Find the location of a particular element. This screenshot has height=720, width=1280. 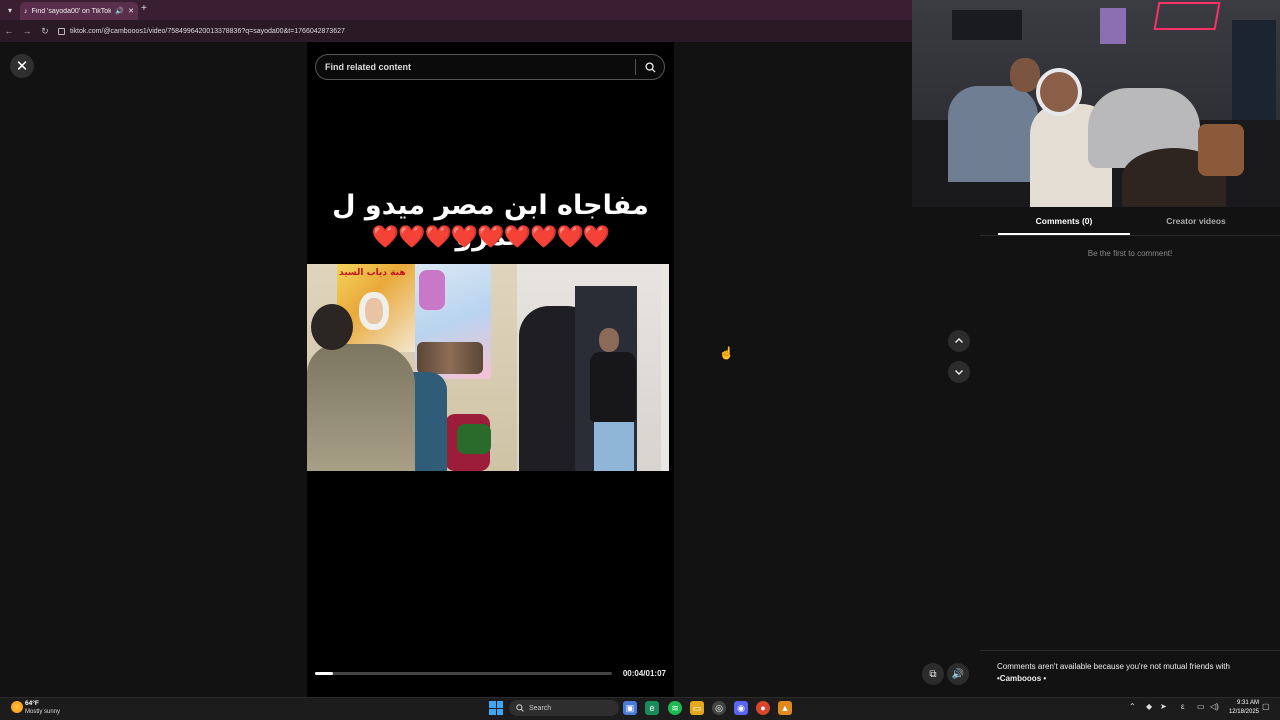

scene-poster-face is located at coordinates (374, 311).